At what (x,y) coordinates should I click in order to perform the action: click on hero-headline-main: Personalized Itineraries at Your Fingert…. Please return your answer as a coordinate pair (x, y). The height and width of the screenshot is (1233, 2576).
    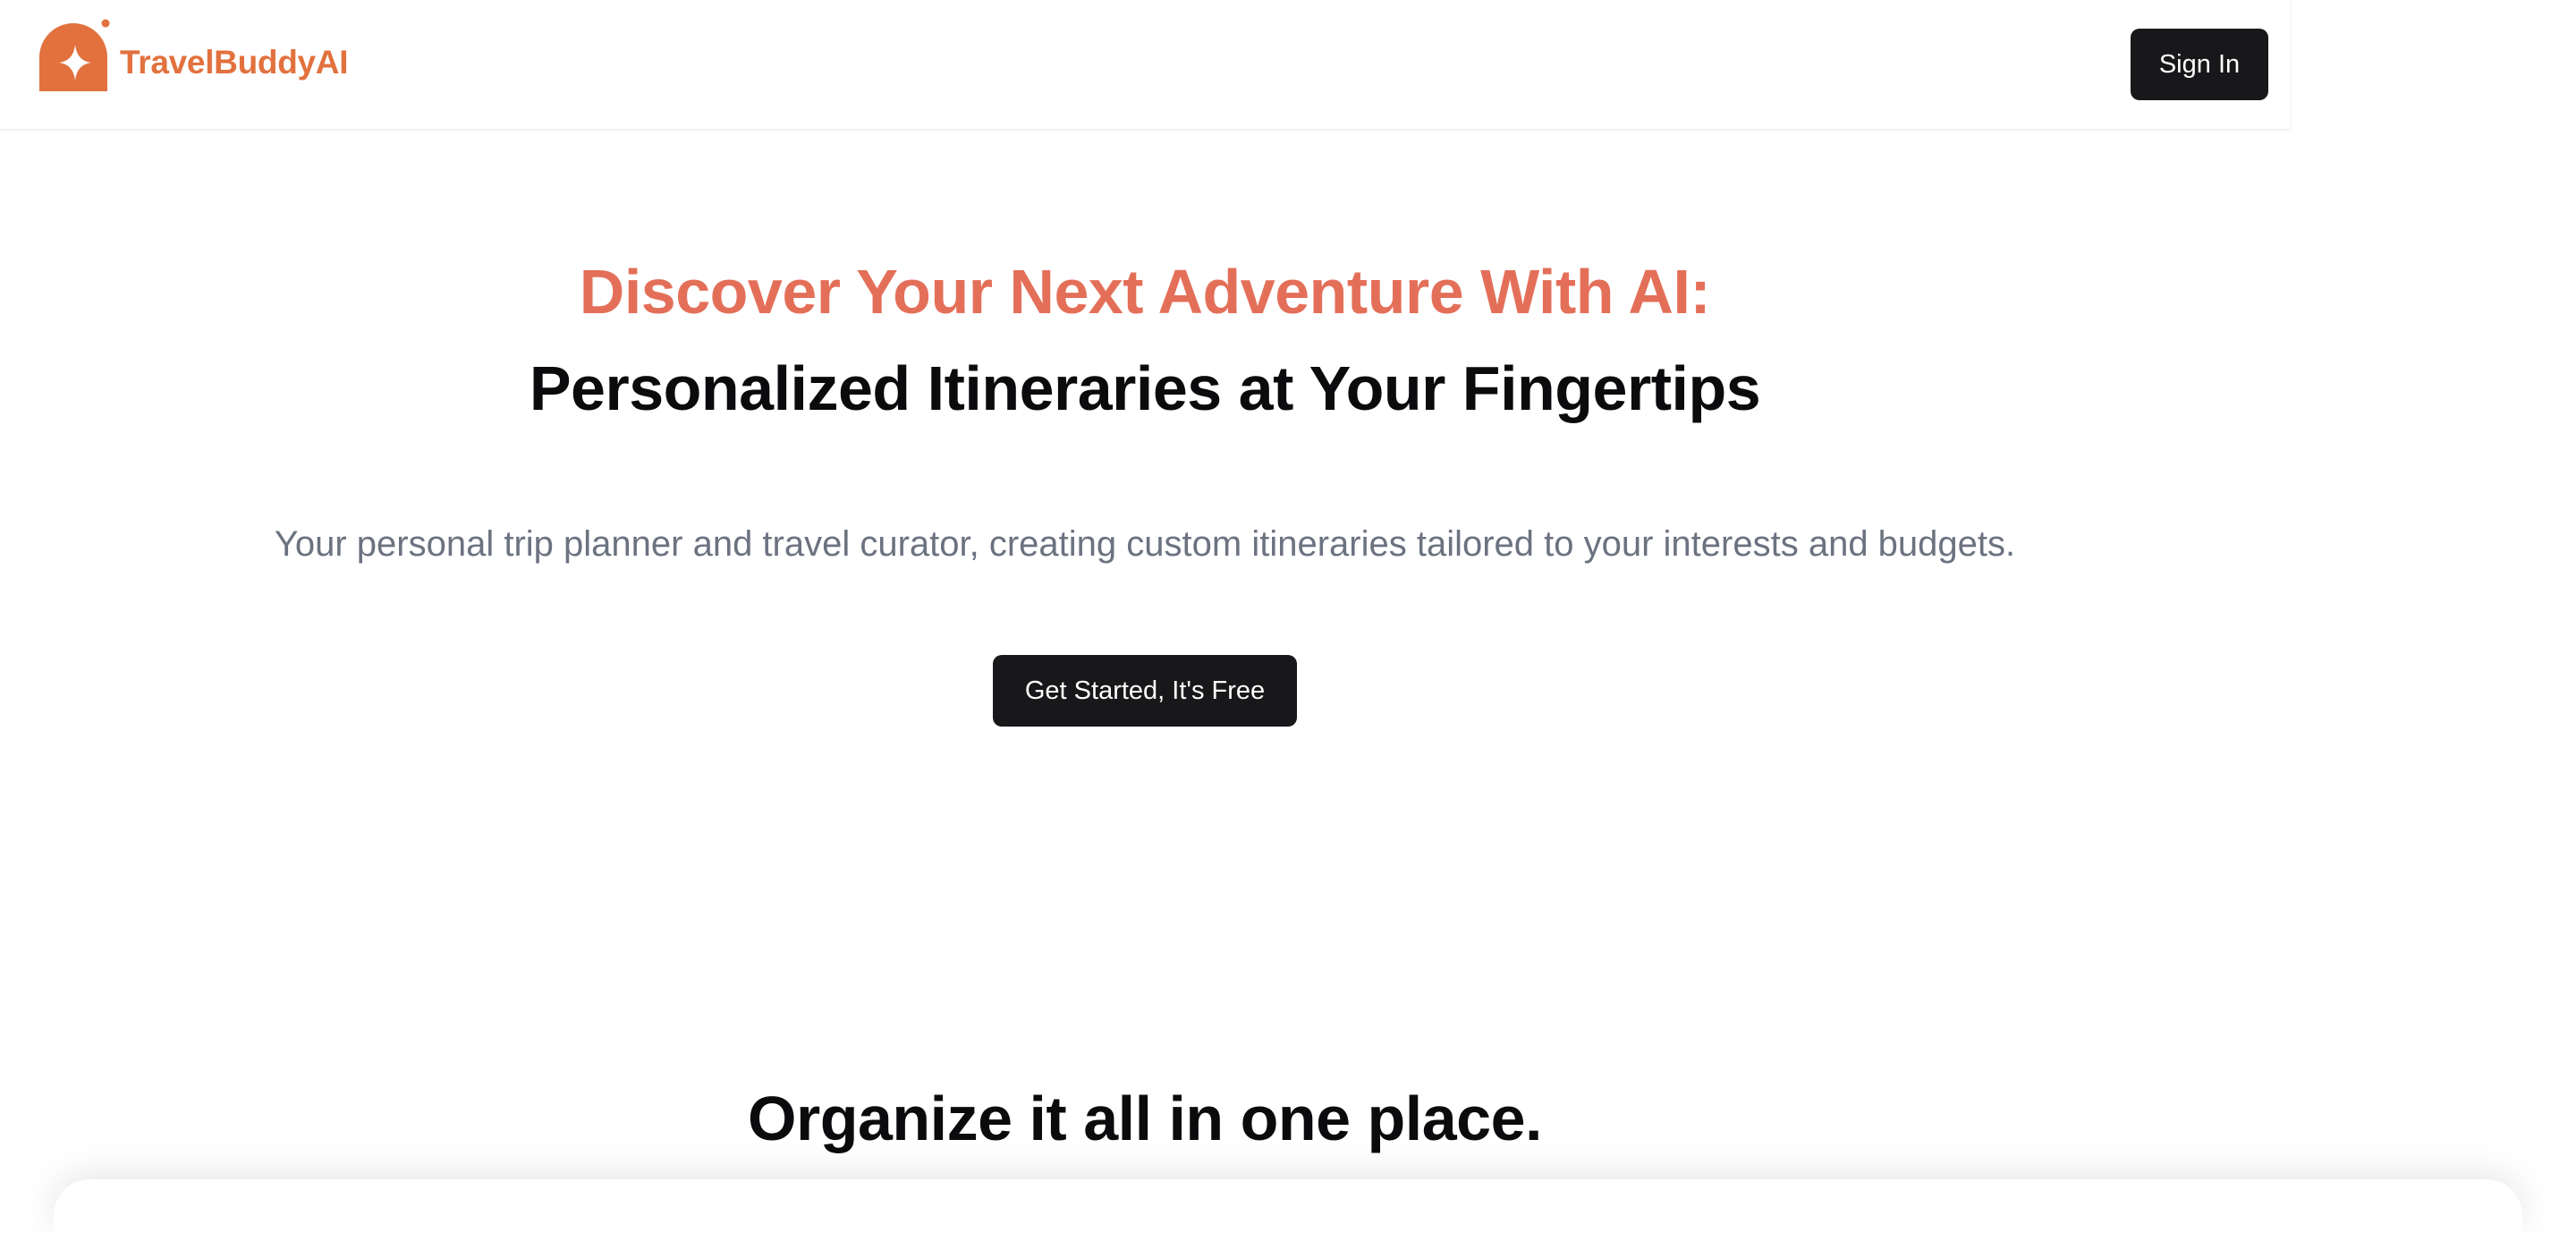
    Looking at the image, I should click on (1145, 388).